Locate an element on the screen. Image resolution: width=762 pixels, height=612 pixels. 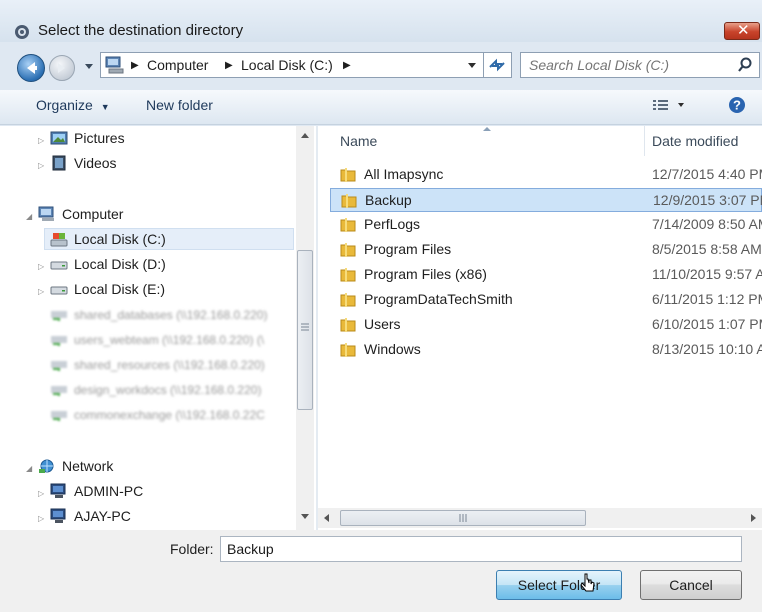
app-icon is located at coordinates (22, 32).